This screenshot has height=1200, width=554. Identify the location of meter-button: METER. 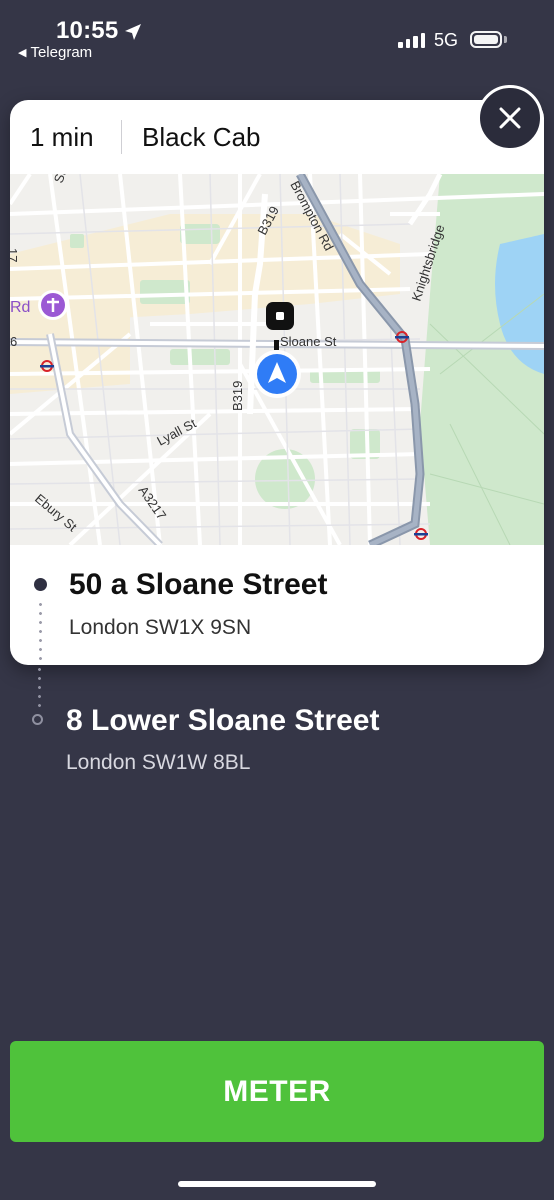
(277, 1091).